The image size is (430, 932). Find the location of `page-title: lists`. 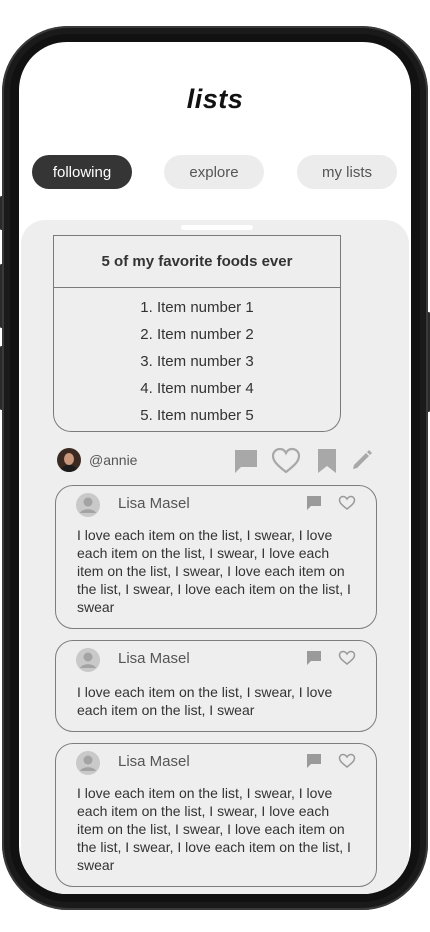

page-title: lists is located at coordinates (215, 99).